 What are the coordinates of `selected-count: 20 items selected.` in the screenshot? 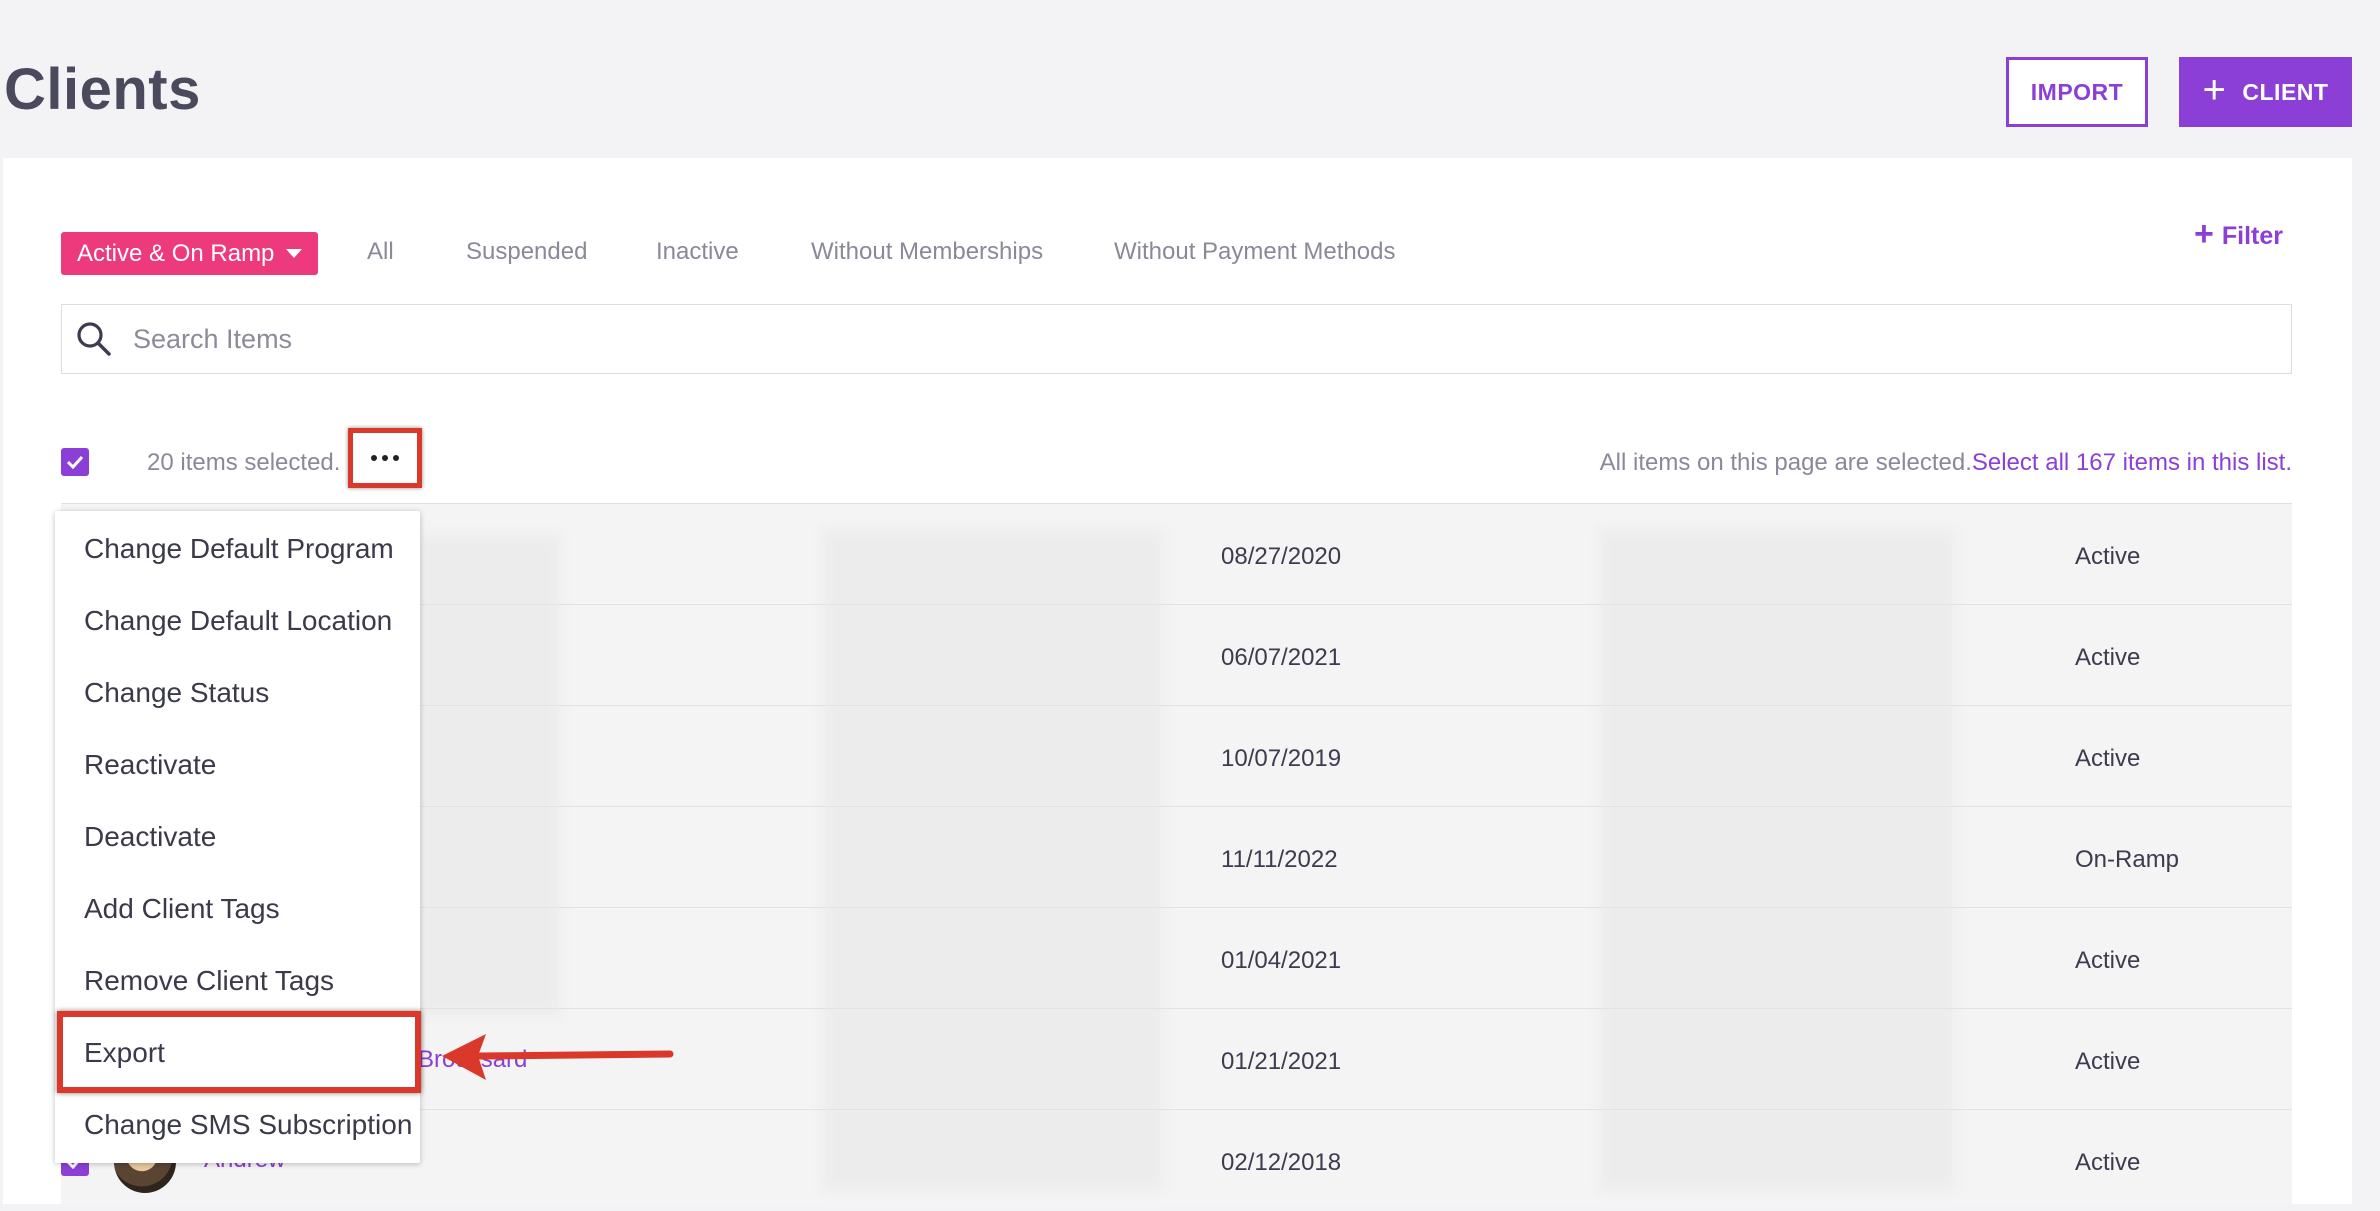 It's located at (244, 462).